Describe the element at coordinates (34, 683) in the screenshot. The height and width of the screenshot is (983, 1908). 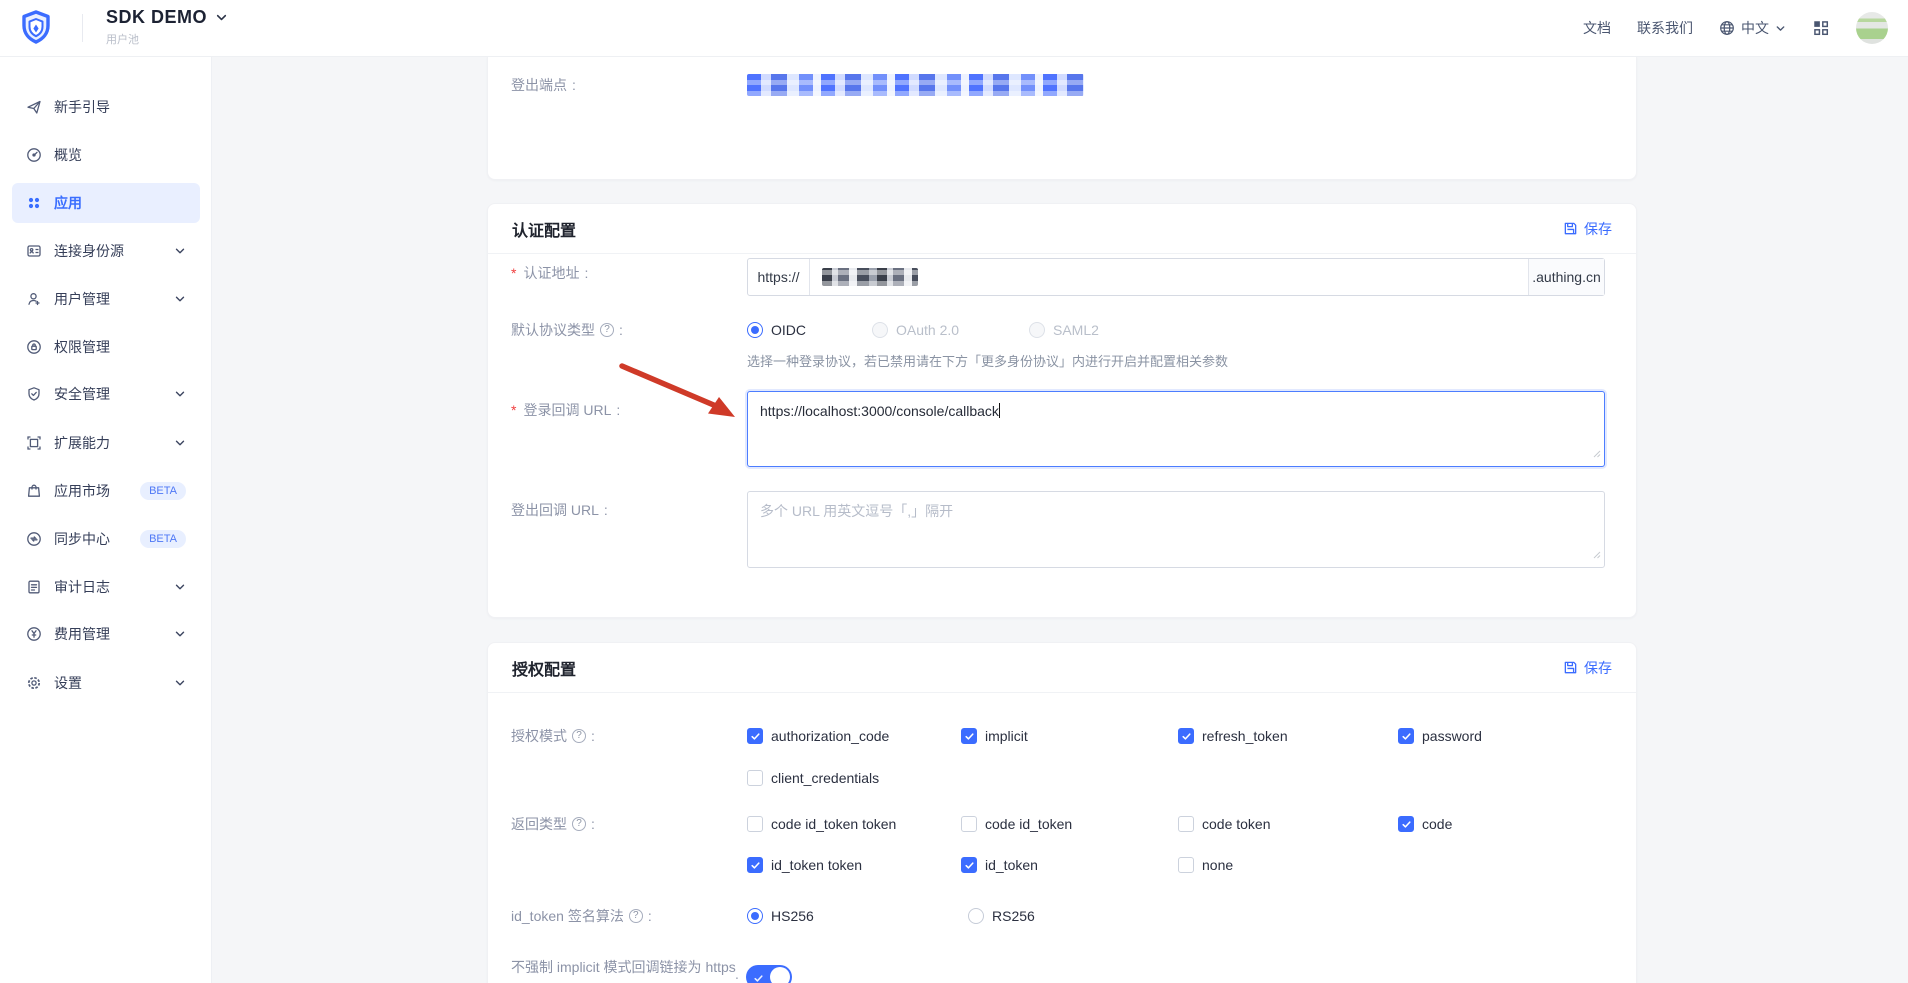
I see `gear-icon` at that location.